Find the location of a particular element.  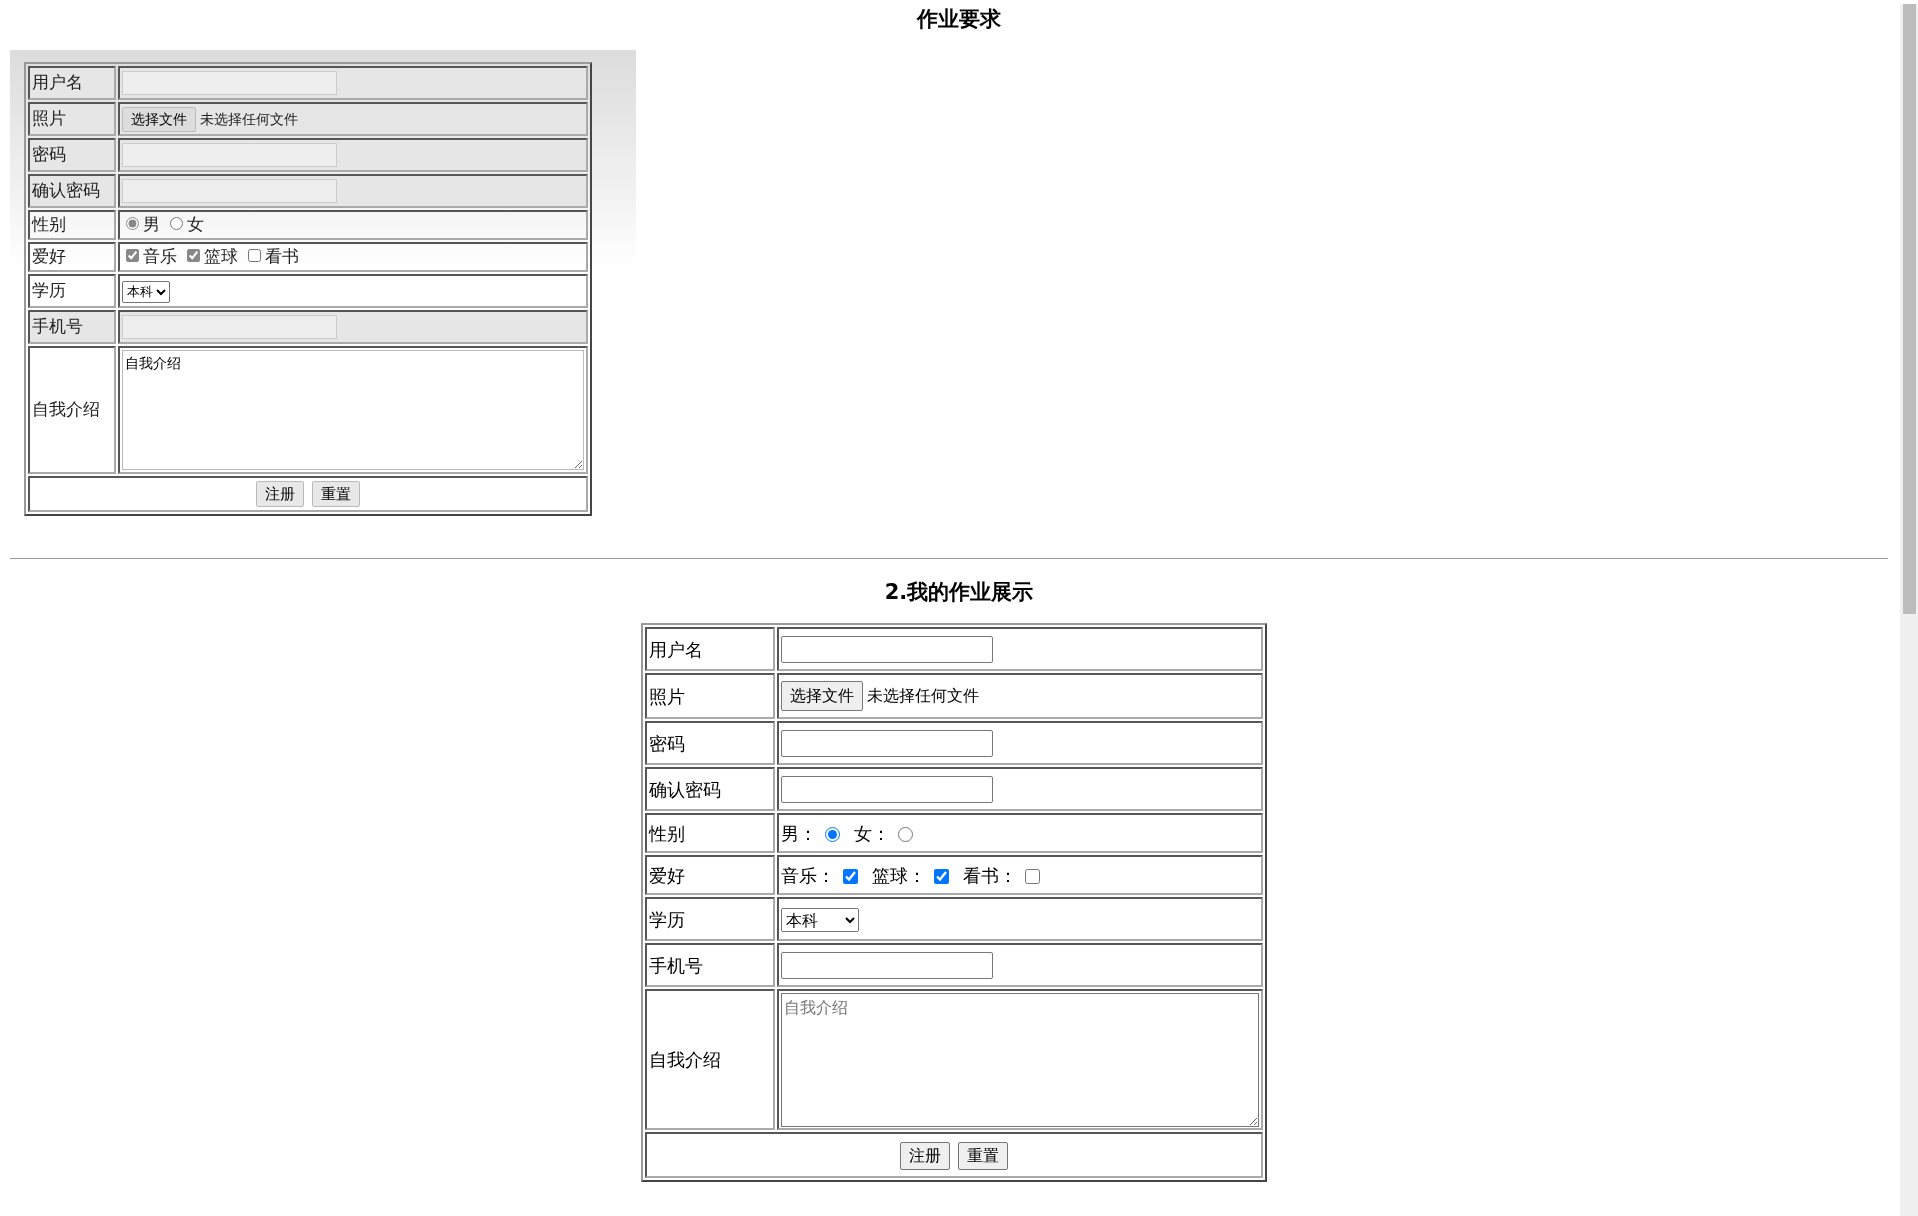

radio-label: 男： is located at coordinates (799, 833).